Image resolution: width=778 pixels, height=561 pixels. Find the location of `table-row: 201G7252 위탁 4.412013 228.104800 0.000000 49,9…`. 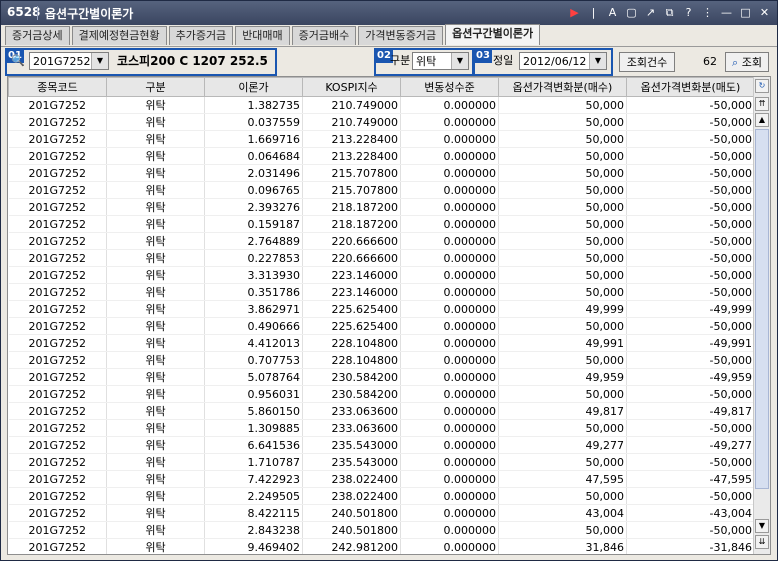

table-row: 201G7252 위탁 4.412013 228.104800 0.000000 49,9… is located at coordinates (381, 343).